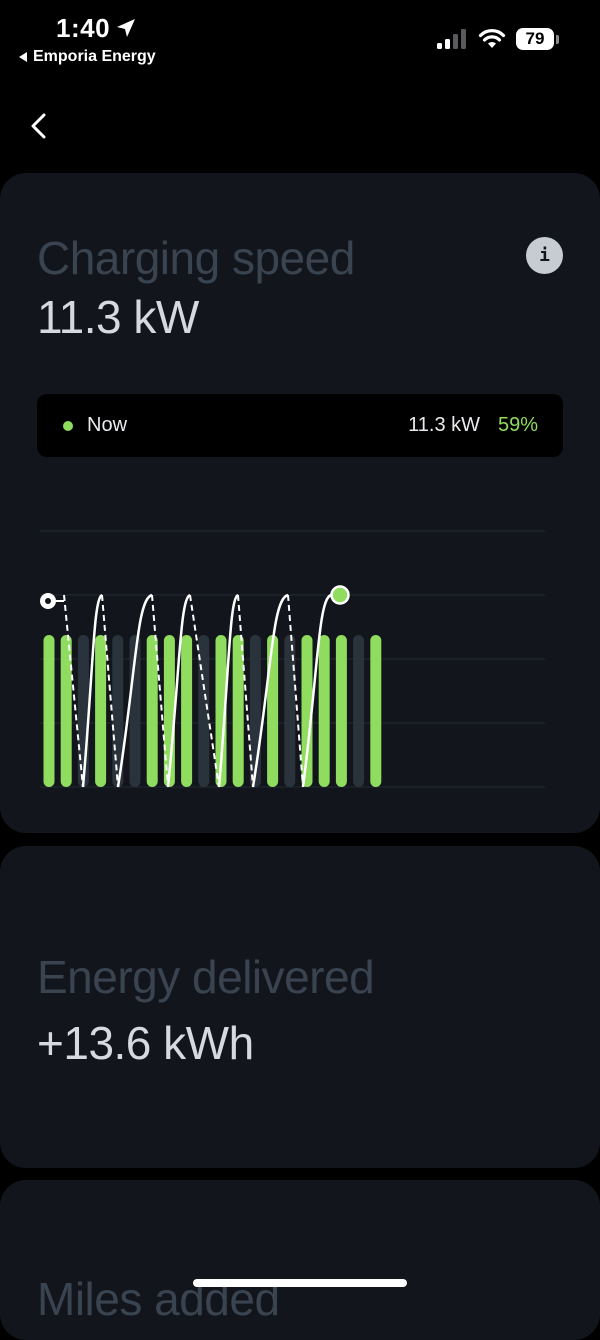 The width and height of the screenshot is (600, 1340). What do you see at coordinates (206, 977) in the screenshot?
I see `card-title: Energy delivered` at bounding box center [206, 977].